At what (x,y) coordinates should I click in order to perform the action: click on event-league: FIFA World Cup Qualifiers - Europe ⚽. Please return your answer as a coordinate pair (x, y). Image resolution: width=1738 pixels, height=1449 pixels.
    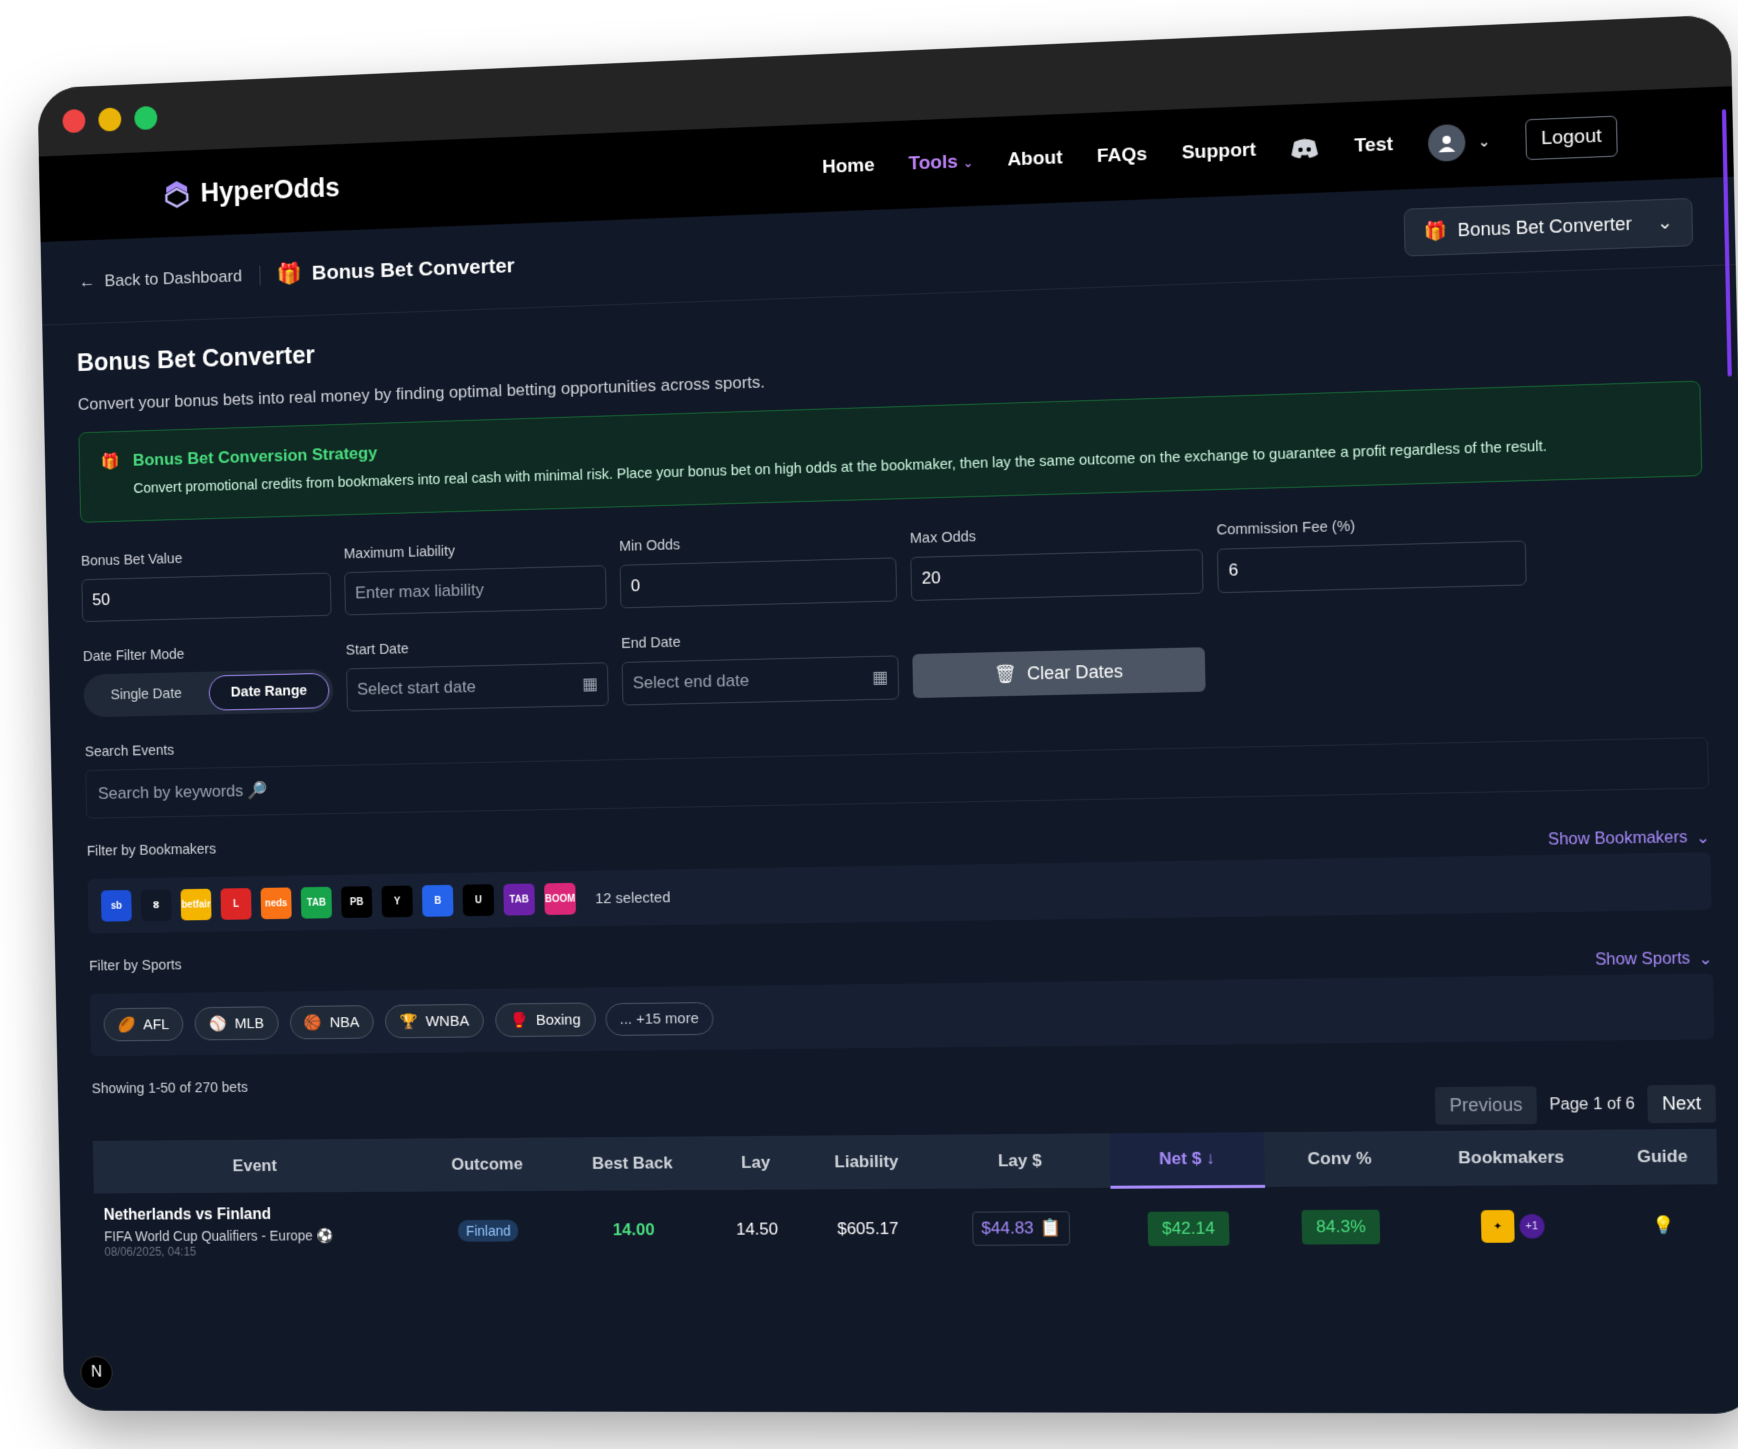
    Looking at the image, I should click on (257, 1236).